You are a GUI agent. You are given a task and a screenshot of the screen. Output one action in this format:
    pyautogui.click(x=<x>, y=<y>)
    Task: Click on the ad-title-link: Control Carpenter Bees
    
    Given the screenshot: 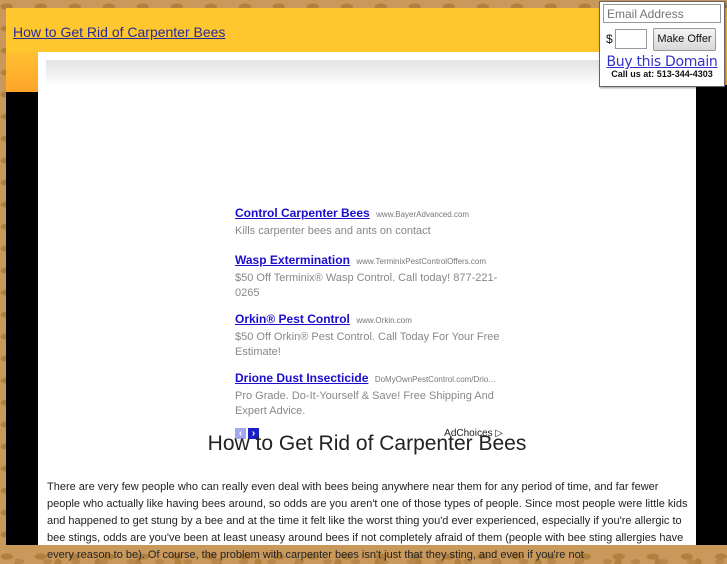 What is the action you would take?
    pyautogui.click(x=302, y=213)
    